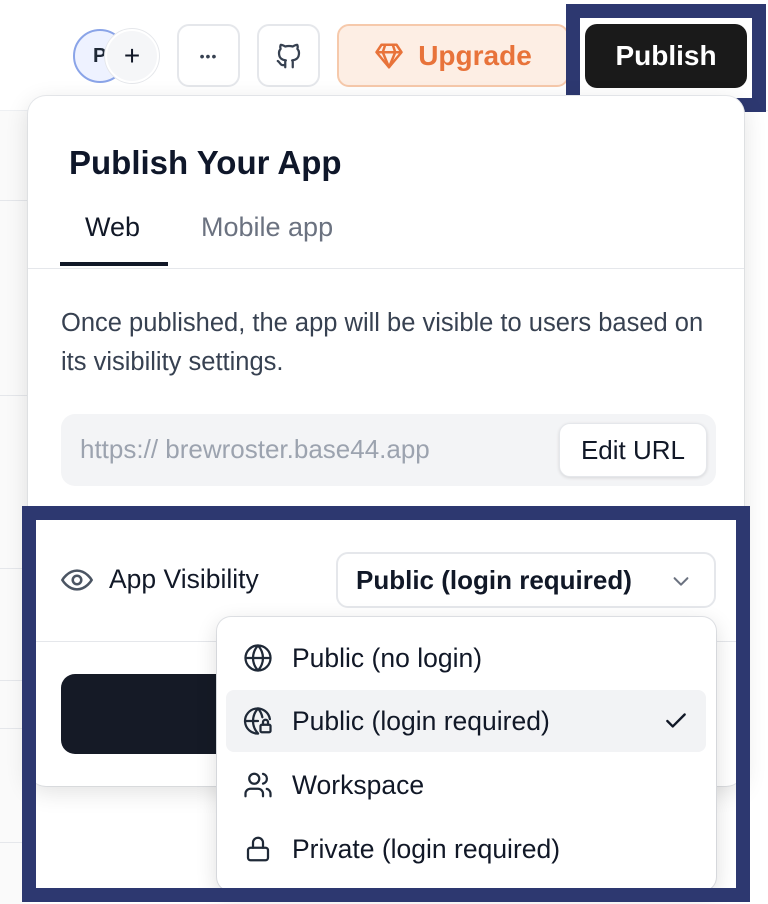 This screenshot has height=904, width=768. What do you see at coordinates (258, 785) in the screenshot?
I see `users-icon` at bounding box center [258, 785].